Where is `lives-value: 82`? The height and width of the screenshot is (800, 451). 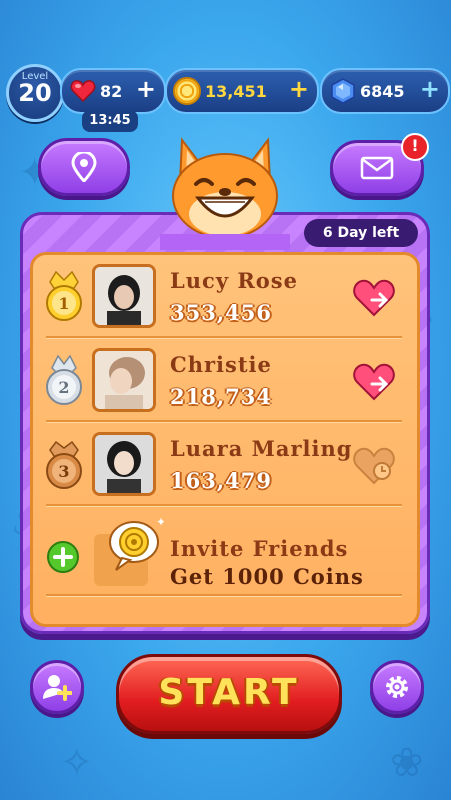 lives-value: 82 is located at coordinates (111, 91).